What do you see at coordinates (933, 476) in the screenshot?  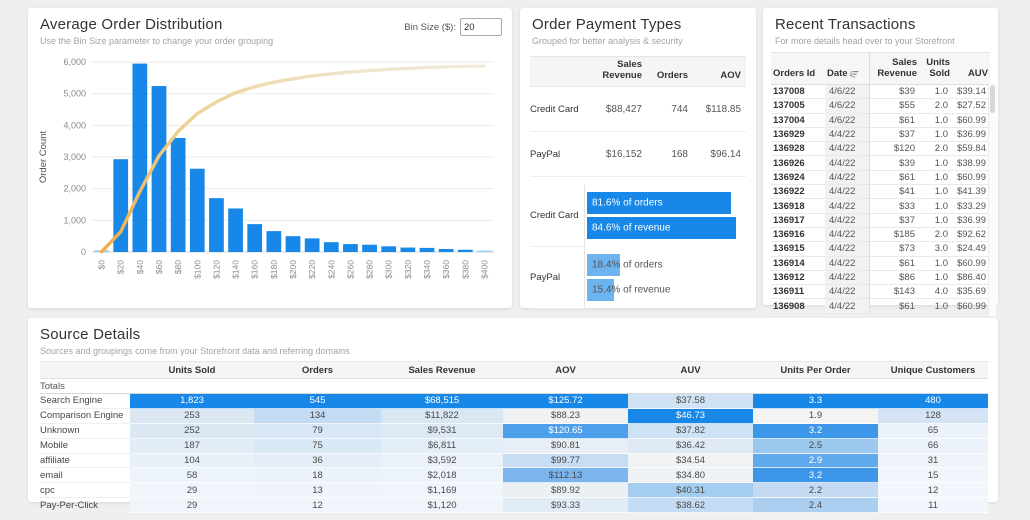 I see `source-heatmap-cell: 15` at bounding box center [933, 476].